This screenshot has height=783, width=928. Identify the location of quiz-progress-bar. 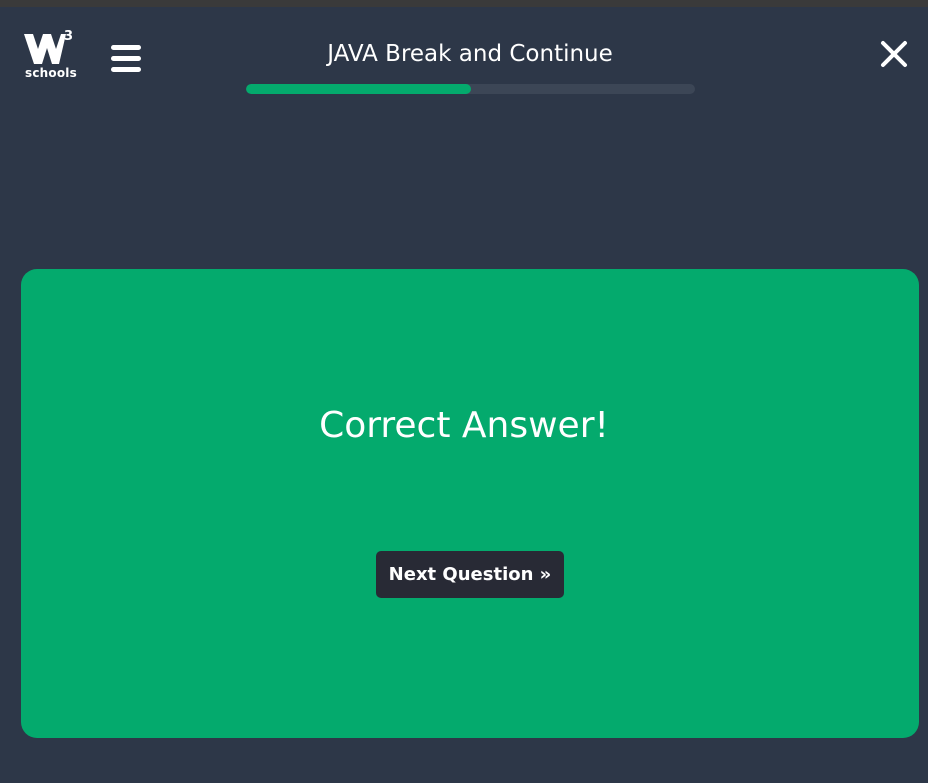
(470, 89).